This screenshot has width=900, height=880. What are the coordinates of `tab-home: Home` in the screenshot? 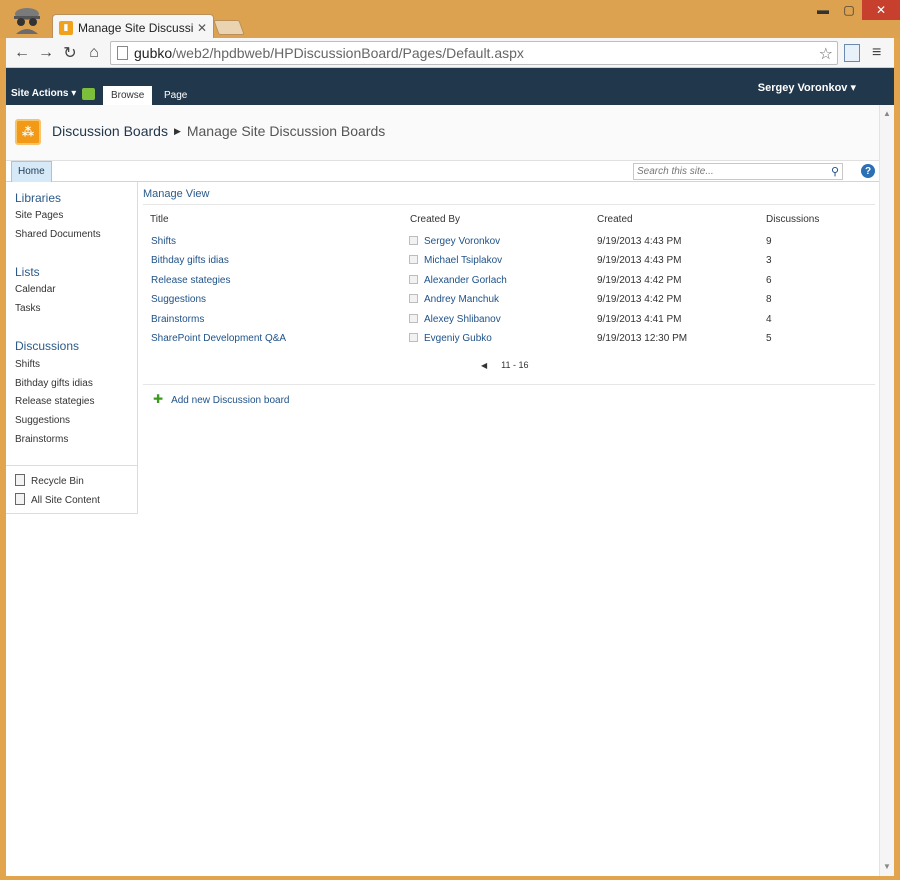 It's located at (31, 171).